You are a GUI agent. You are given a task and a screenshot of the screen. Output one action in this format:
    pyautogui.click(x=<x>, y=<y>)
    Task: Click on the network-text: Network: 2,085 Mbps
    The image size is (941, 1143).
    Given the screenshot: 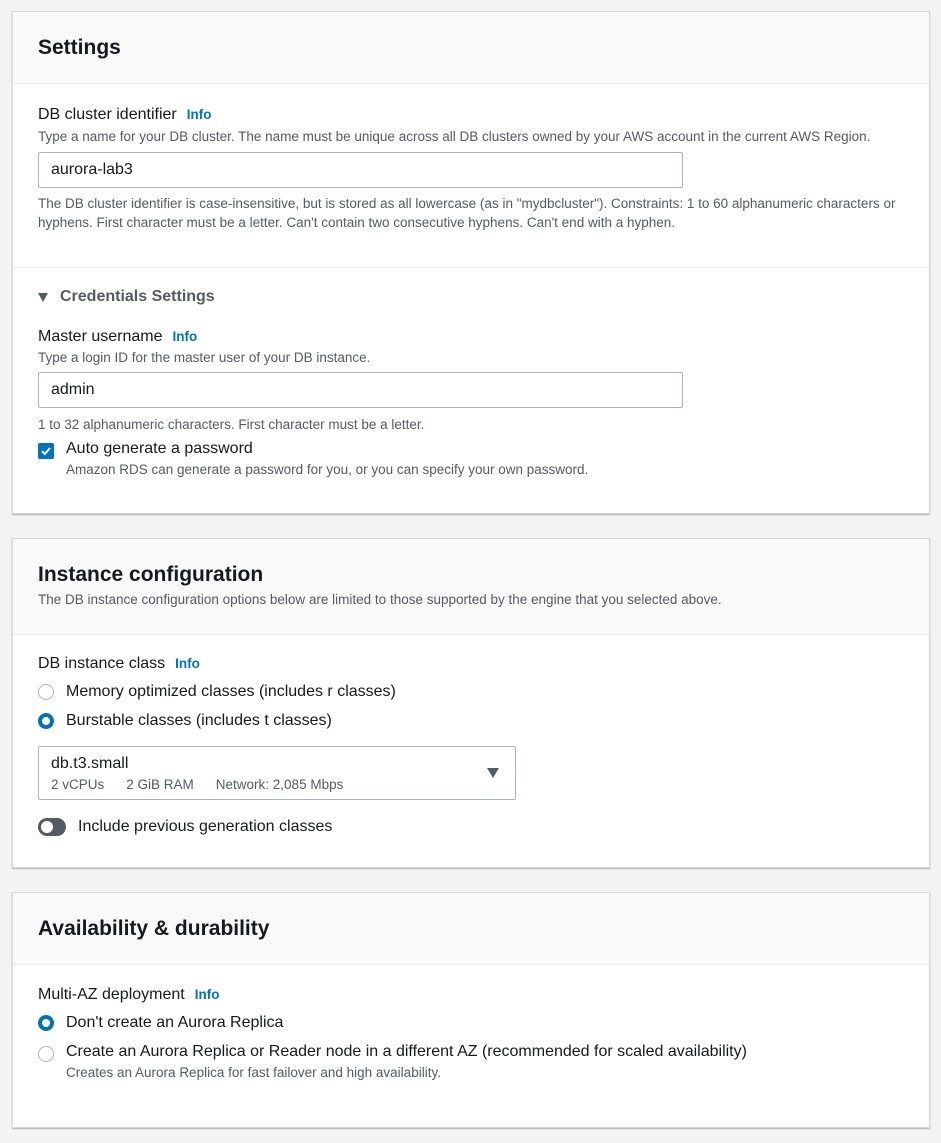 What is the action you would take?
    pyautogui.click(x=279, y=784)
    